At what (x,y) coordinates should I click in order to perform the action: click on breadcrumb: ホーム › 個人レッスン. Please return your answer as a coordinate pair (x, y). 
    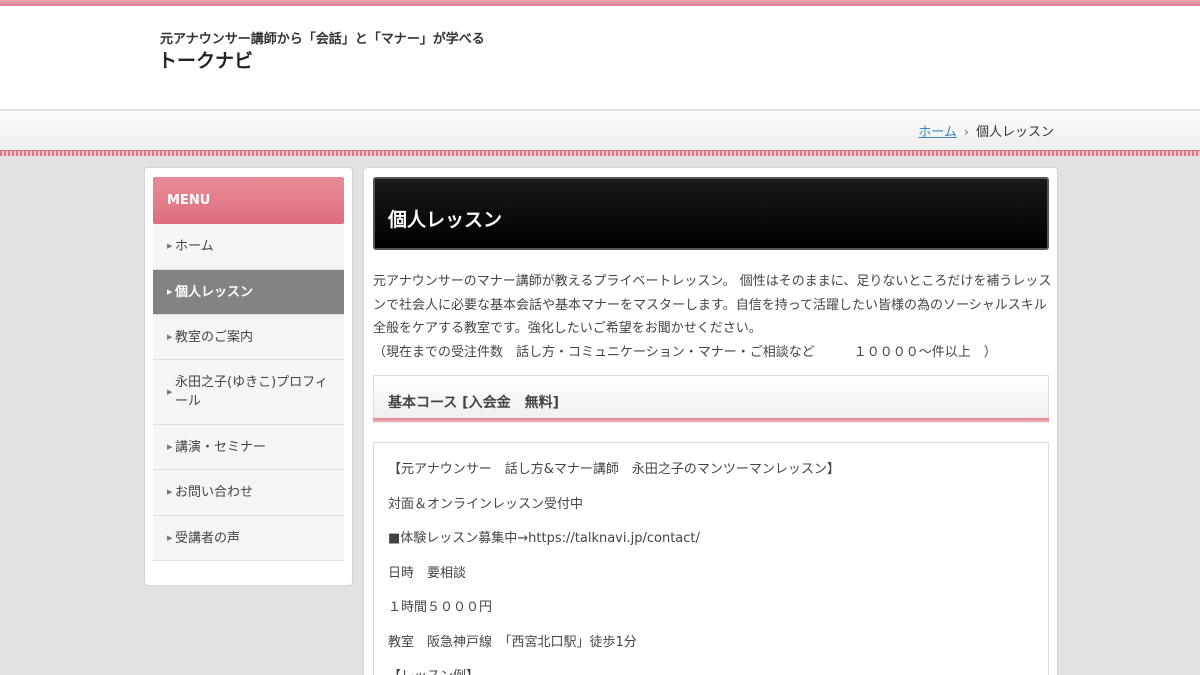
    Looking at the image, I should click on (986, 130).